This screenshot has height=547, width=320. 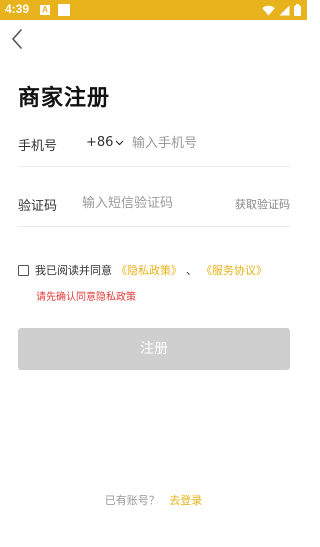 What do you see at coordinates (153, 10) in the screenshot?
I see `status-bar: 4:39 A` at bounding box center [153, 10].